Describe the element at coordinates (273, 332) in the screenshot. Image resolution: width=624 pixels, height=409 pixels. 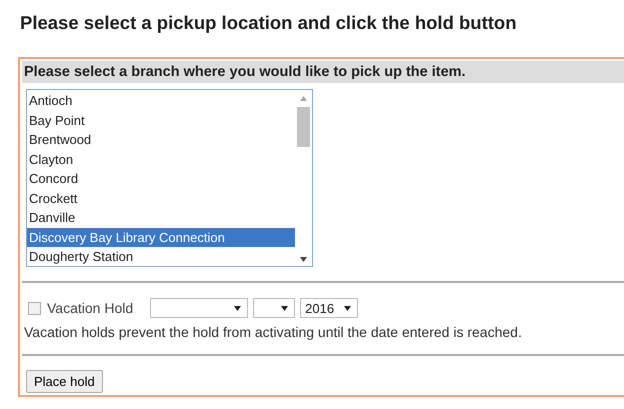
I see `vacation-hold-note: Vacation holds prevent the hold from activating until the date entered is reached.` at that location.